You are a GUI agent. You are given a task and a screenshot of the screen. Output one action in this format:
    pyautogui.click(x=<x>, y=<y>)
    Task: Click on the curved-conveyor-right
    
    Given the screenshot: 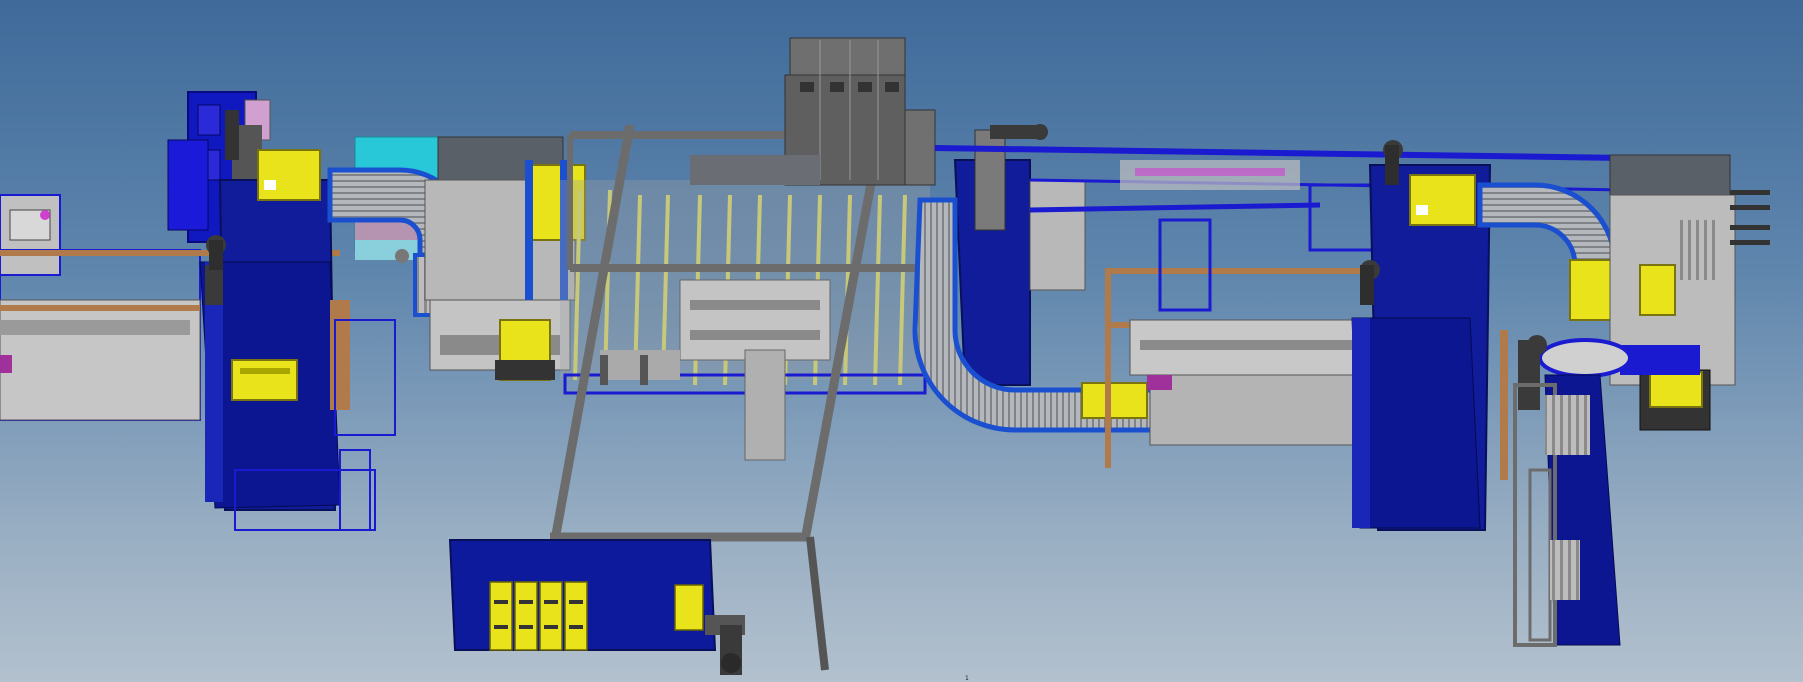 What is the action you would take?
    pyautogui.click(x=1549, y=251)
    